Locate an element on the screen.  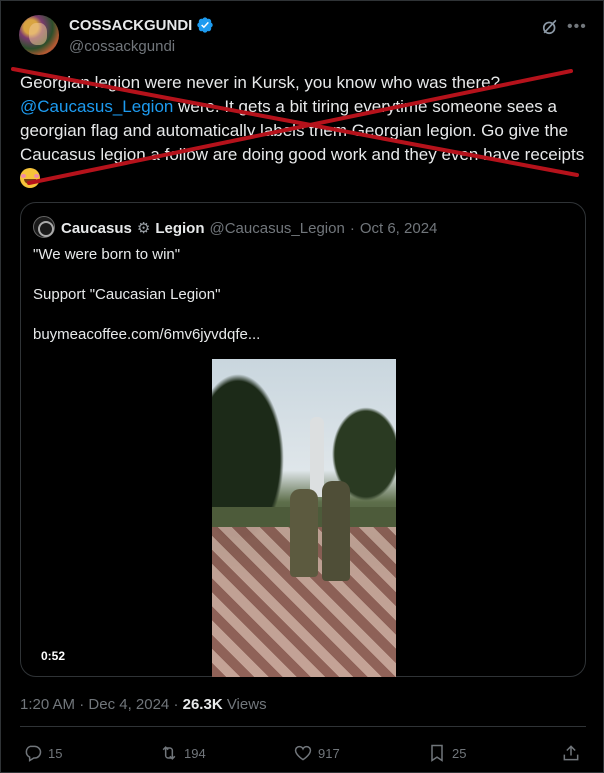
share-icon is located at coordinates (571, 753).